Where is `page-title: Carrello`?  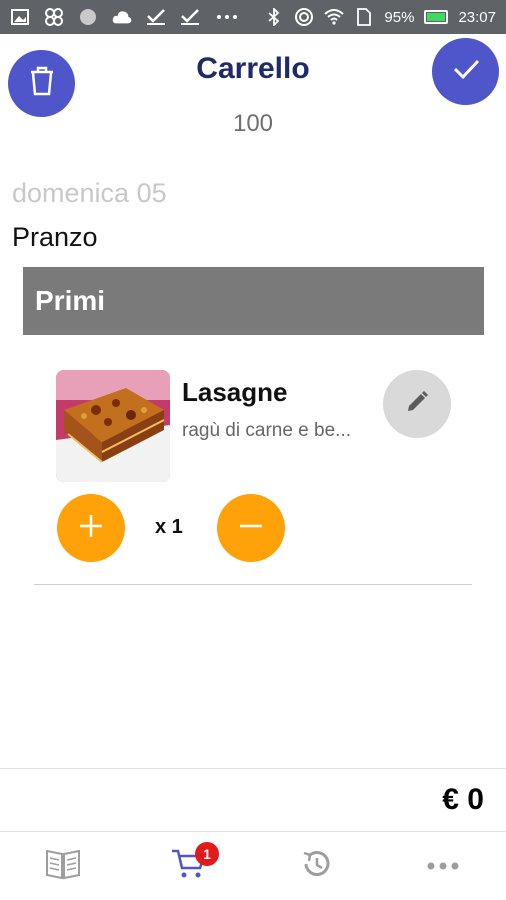 page-title: Carrello is located at coordinates (253, 68).